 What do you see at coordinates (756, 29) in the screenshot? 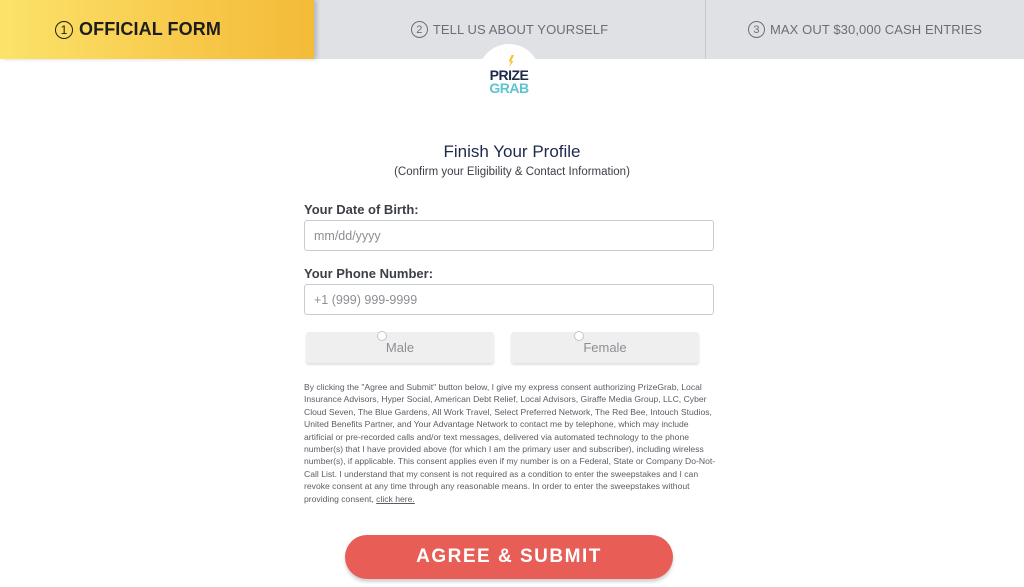
I see `step-number: 3` at bounding box center [756, 29].